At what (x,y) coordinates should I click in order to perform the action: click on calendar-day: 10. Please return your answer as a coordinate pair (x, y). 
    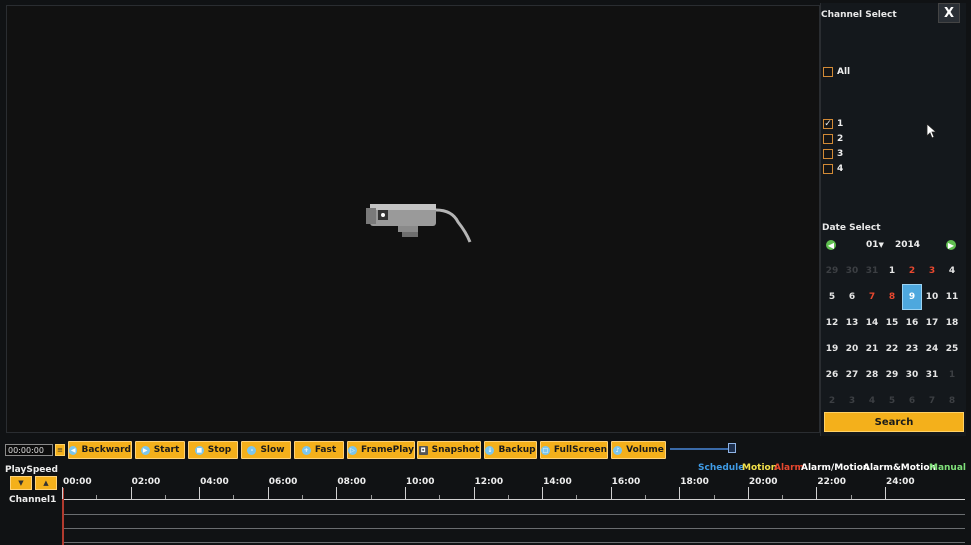
    Looking at the image, I should click on (932, 297).